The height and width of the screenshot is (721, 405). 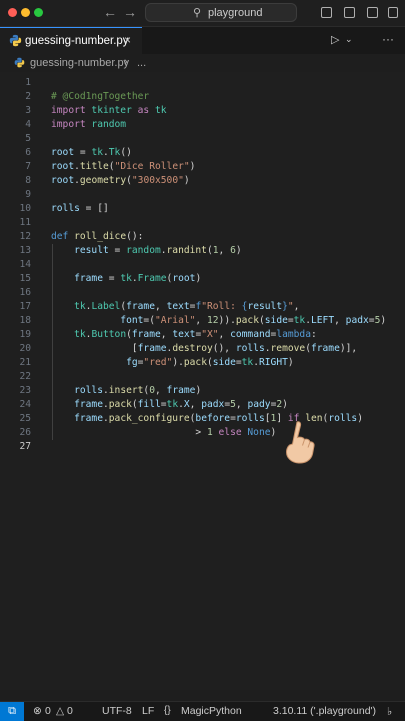 What do you see at coordinates (60, 711) in the screenshot?
I see `warning-icon: △` at bounding box center [60, 711].